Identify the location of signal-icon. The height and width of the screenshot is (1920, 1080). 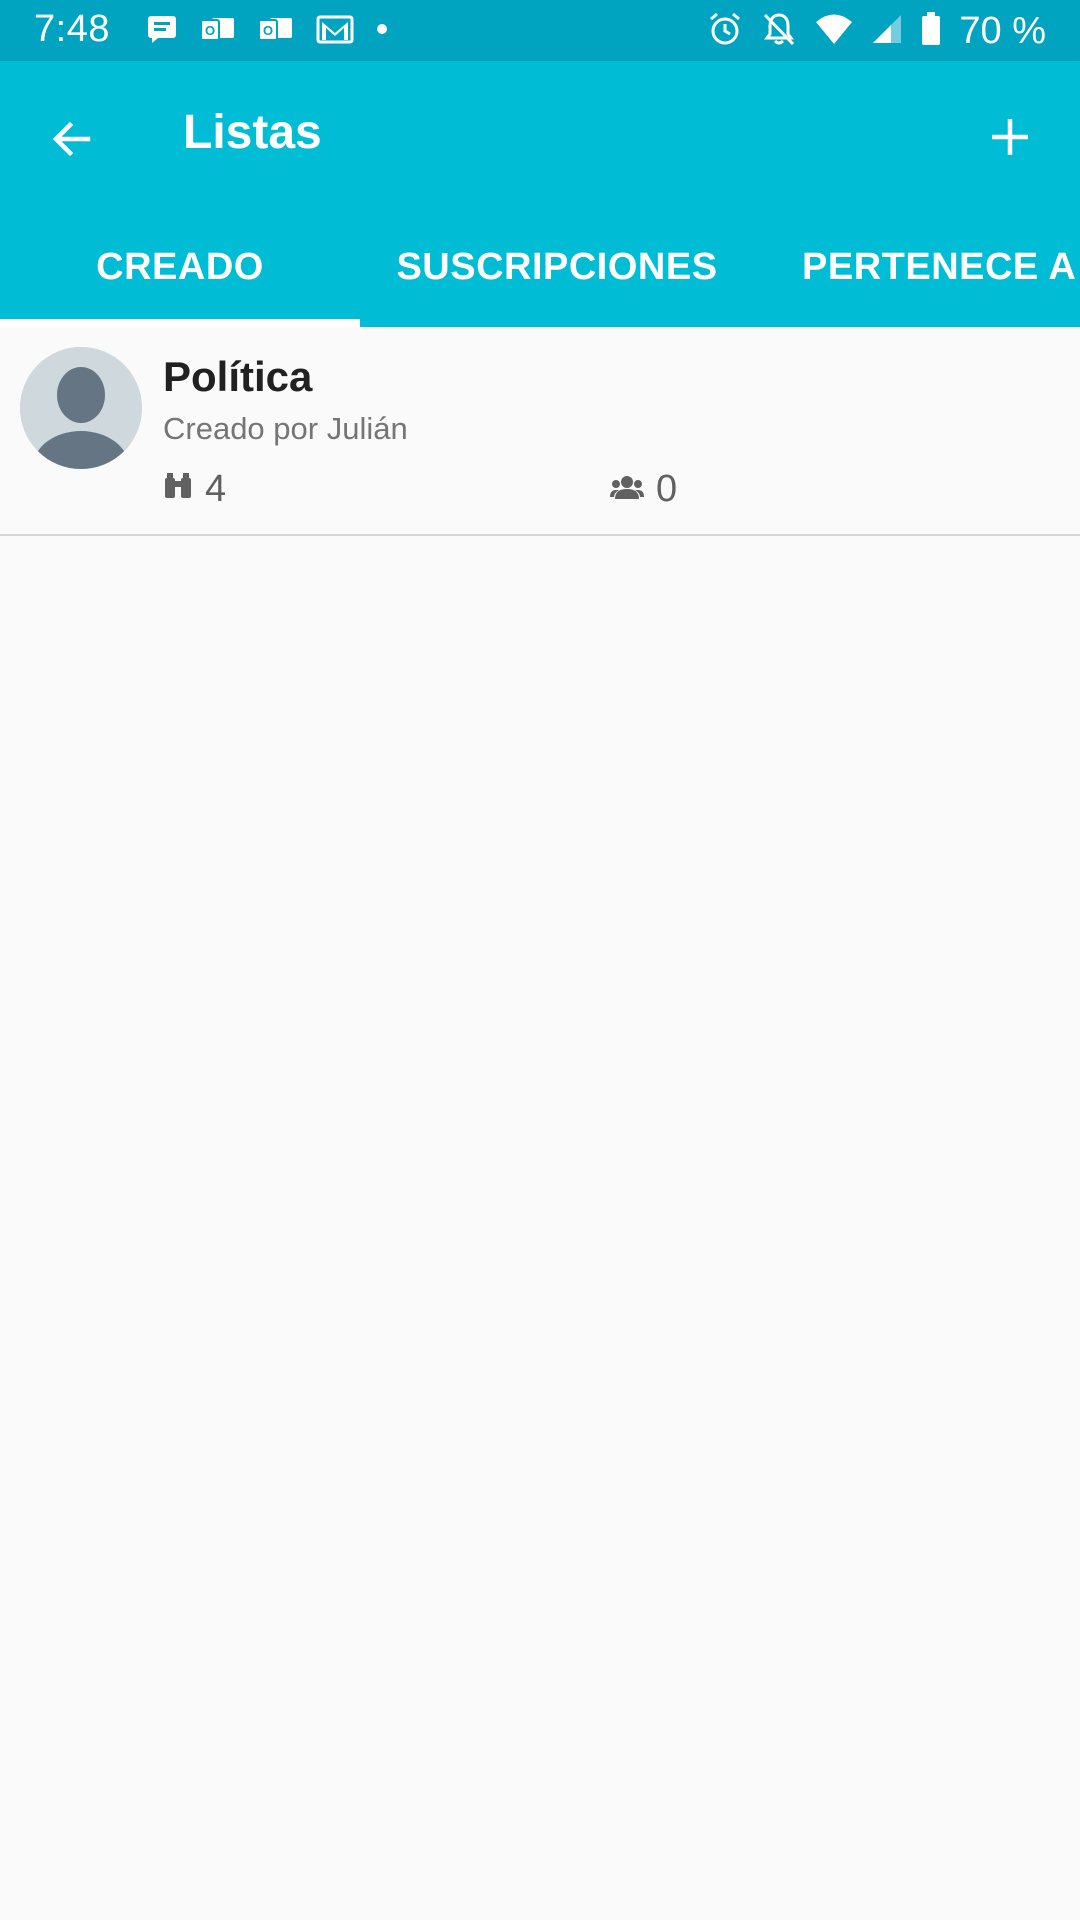
(887, 31).